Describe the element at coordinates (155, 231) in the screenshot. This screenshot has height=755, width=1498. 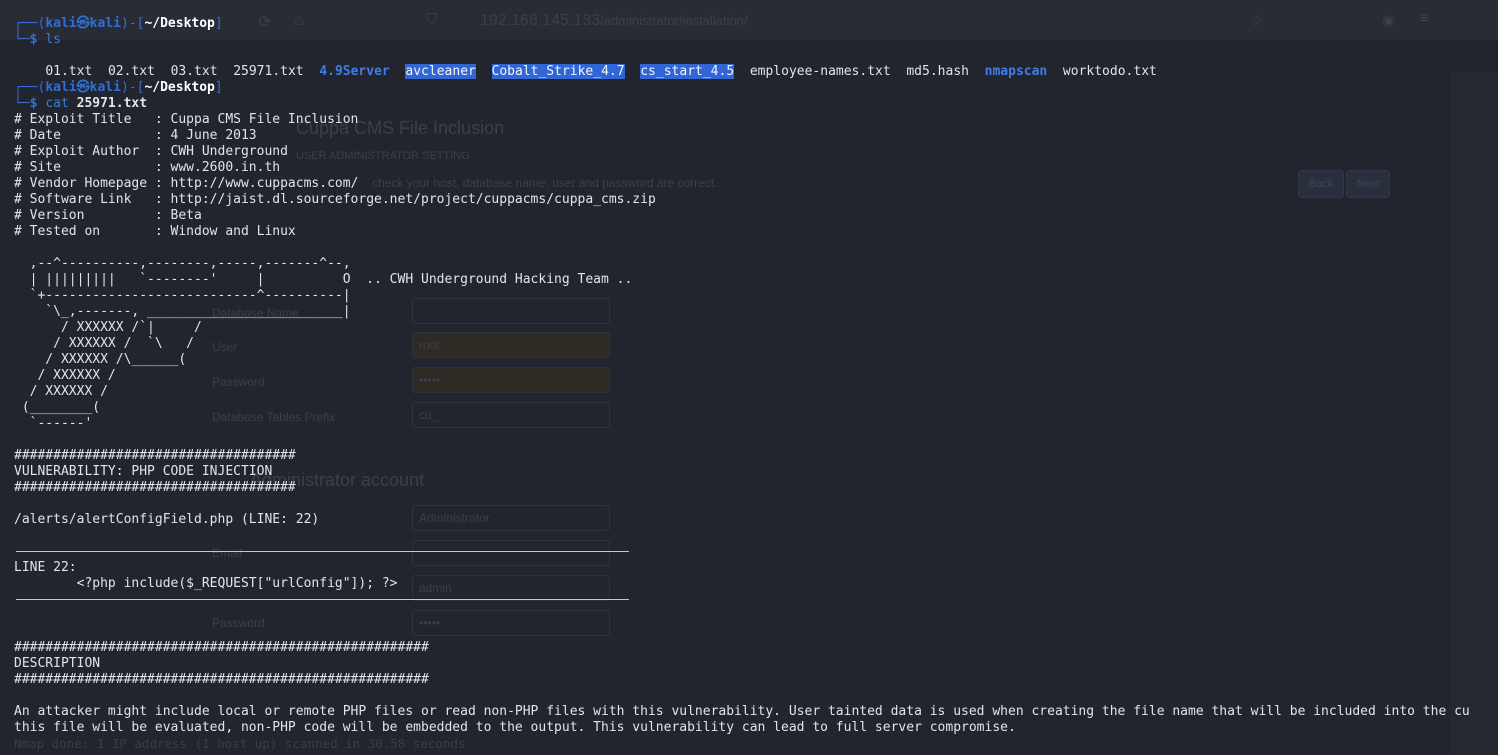
I see `exploit-header-line: # Tested on : Window and Linux` at that location.